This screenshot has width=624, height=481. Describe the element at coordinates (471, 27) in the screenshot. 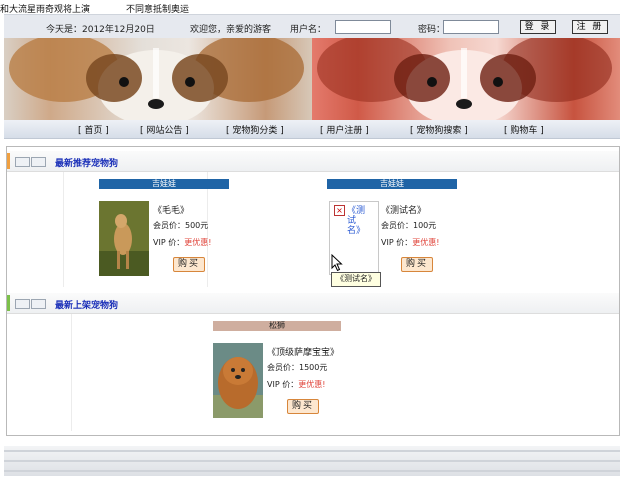

I see `password-input` at that location.